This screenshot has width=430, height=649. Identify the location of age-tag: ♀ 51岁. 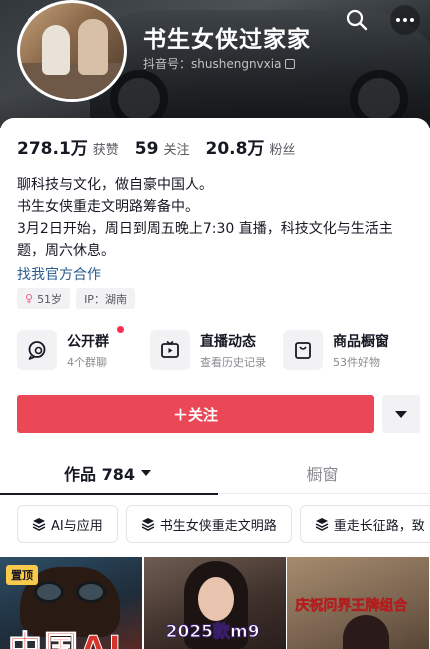
(44, 298).